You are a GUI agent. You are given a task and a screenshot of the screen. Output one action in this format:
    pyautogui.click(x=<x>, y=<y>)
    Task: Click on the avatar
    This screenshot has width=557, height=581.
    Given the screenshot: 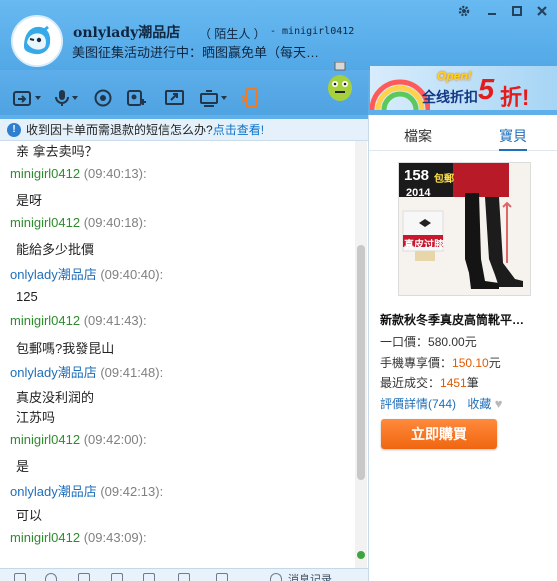 What is the action you would take?
    pyautogui.click(x=37, y=41)
    